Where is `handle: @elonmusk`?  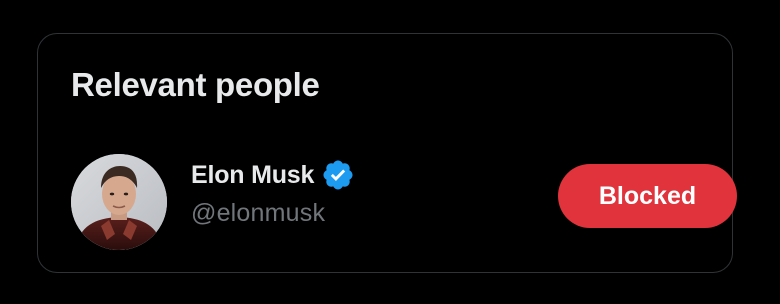 handle: @elonmusk is located at coordinates (273, 213).